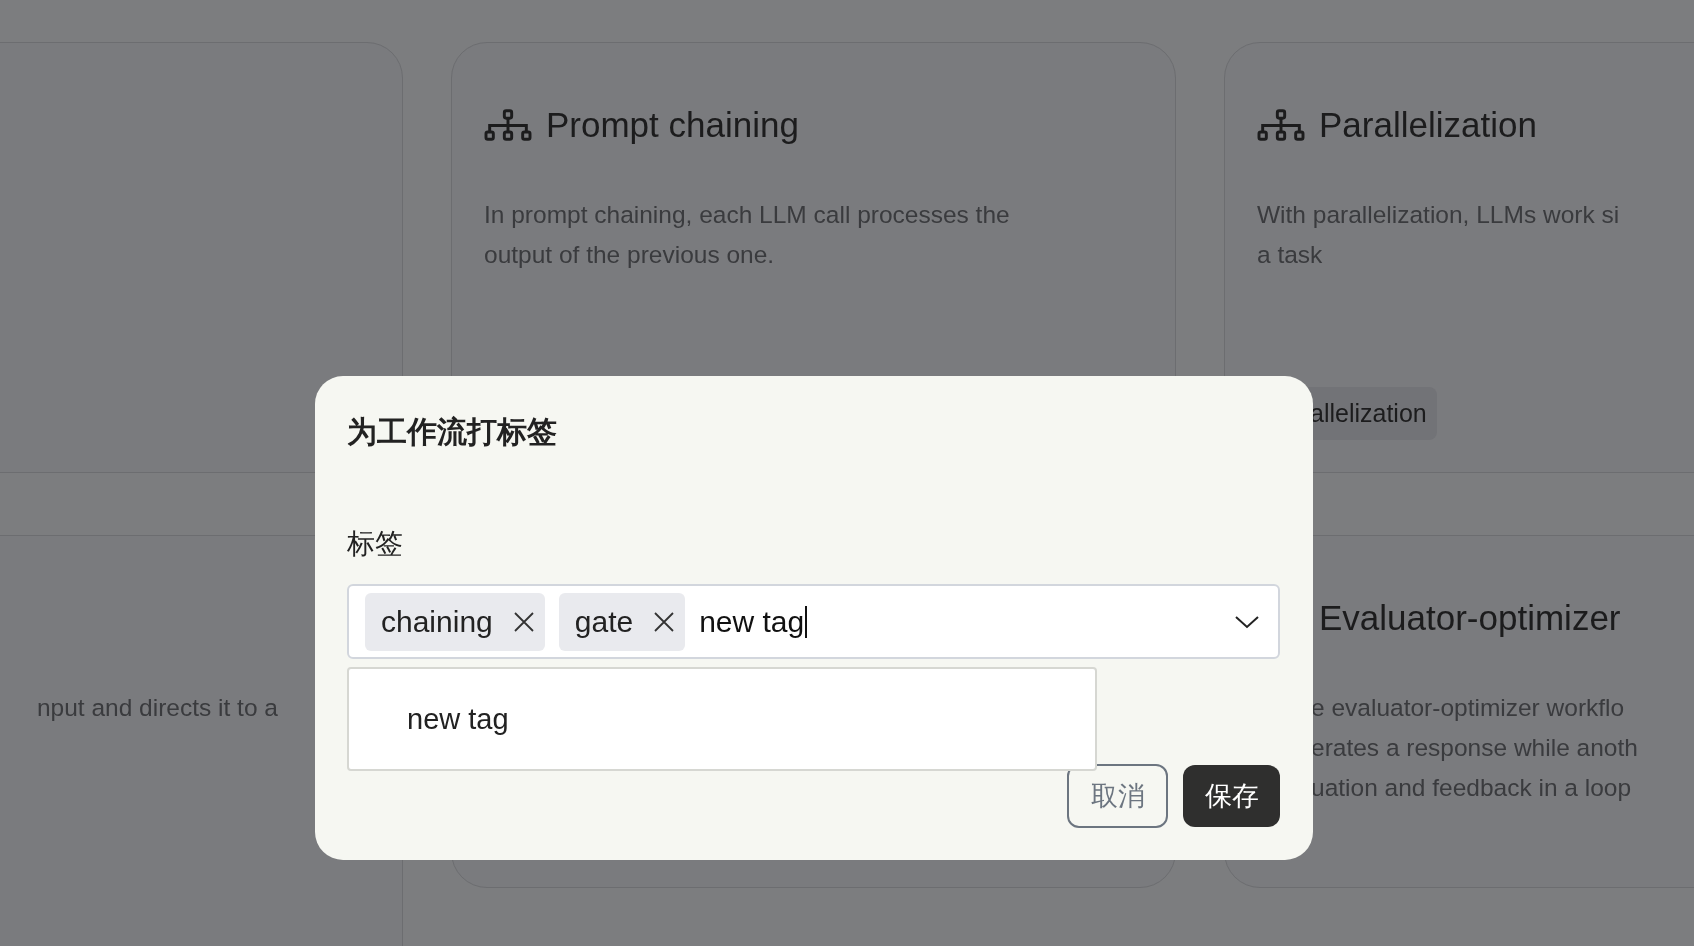 The width and height of the screenshot is (1694, 946). Describe the element at coordinates (375, 544) in the screenshot. I see `field-label: 标签` at that location.